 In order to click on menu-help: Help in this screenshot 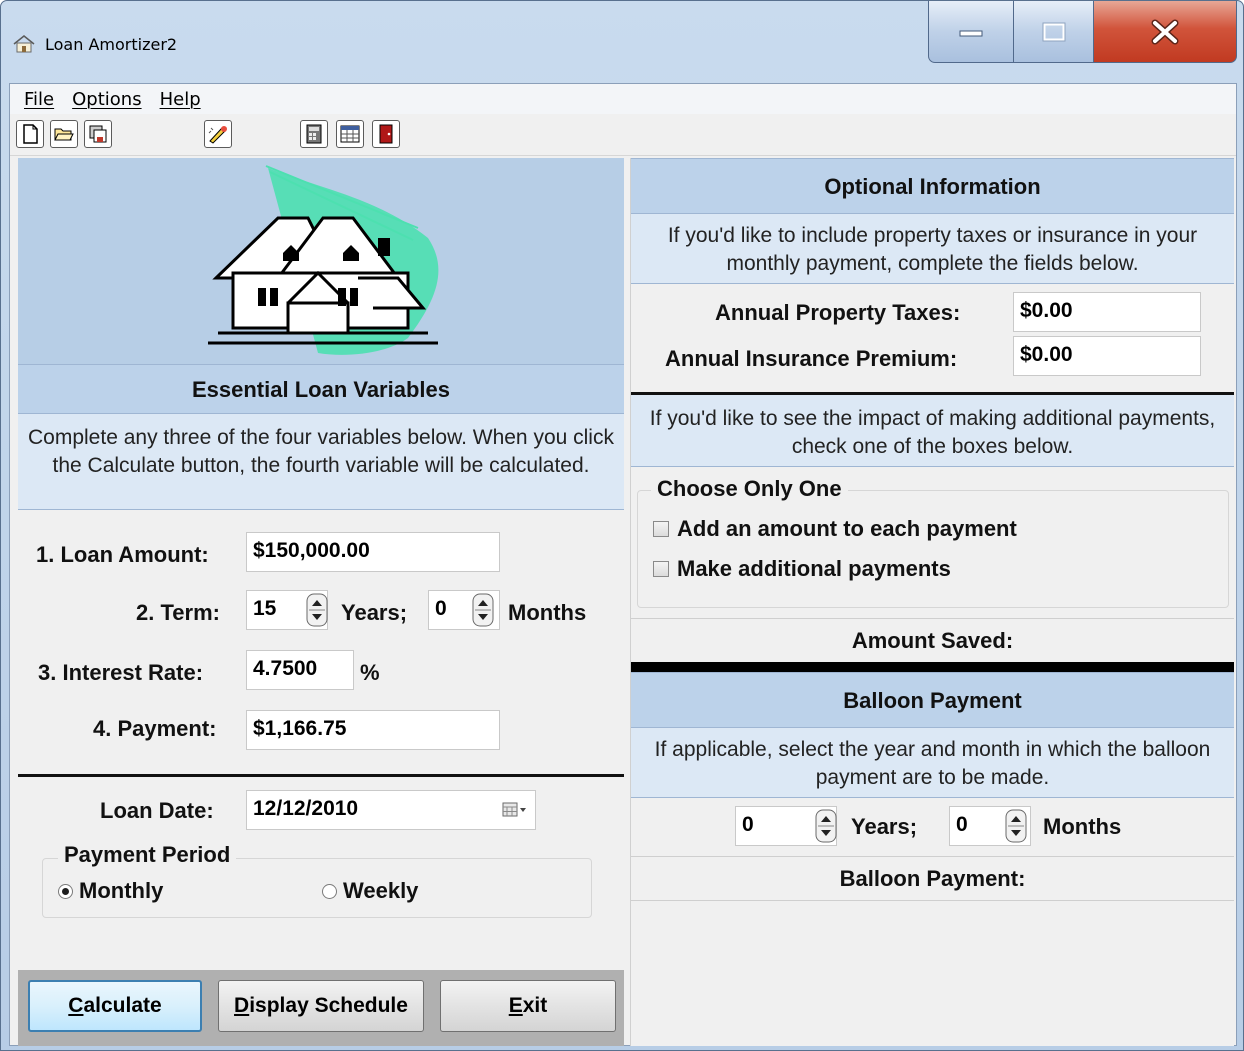, I will do `click(180, 99)`.